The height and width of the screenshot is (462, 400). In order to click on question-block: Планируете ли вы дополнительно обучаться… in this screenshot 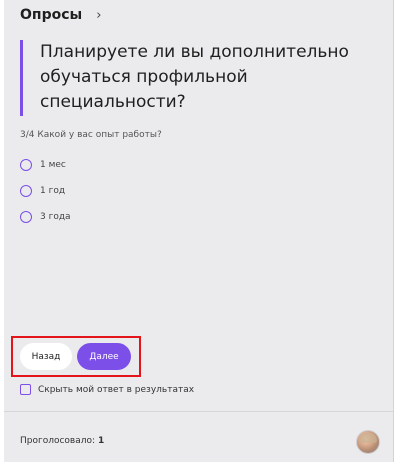, I will do `click(190, 78)`.